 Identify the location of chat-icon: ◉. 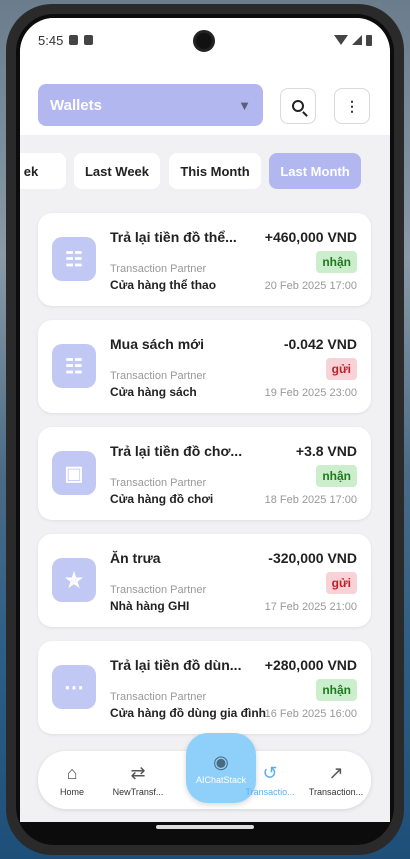
(221, 761).